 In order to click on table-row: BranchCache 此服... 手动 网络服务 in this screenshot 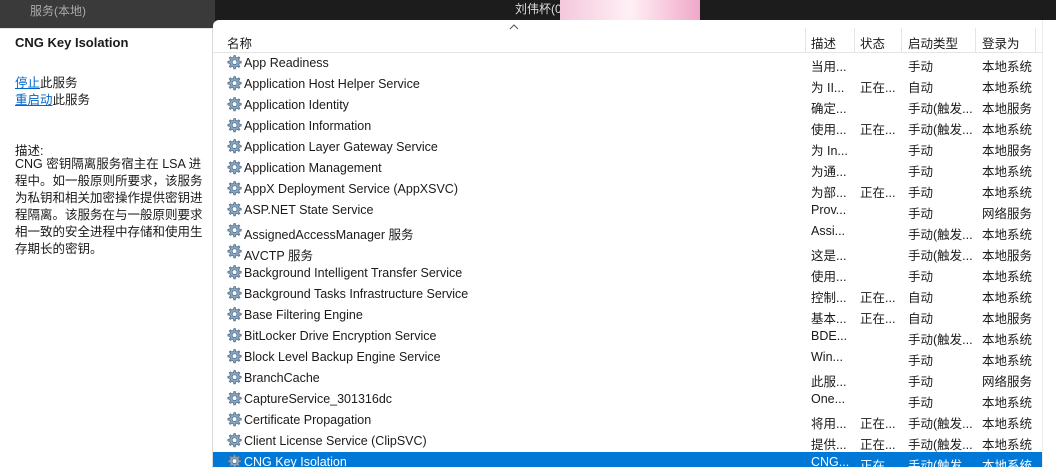, I will do `click(628, 378)`.